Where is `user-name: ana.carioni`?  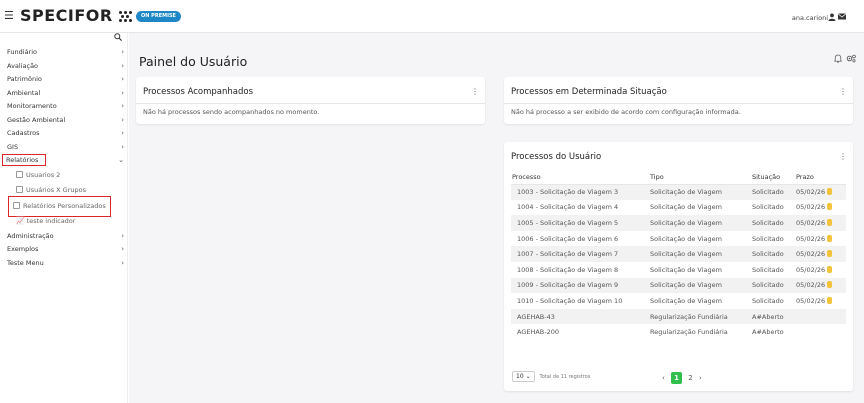 user-name: ana.carioni is located at coordinates (810, 18).